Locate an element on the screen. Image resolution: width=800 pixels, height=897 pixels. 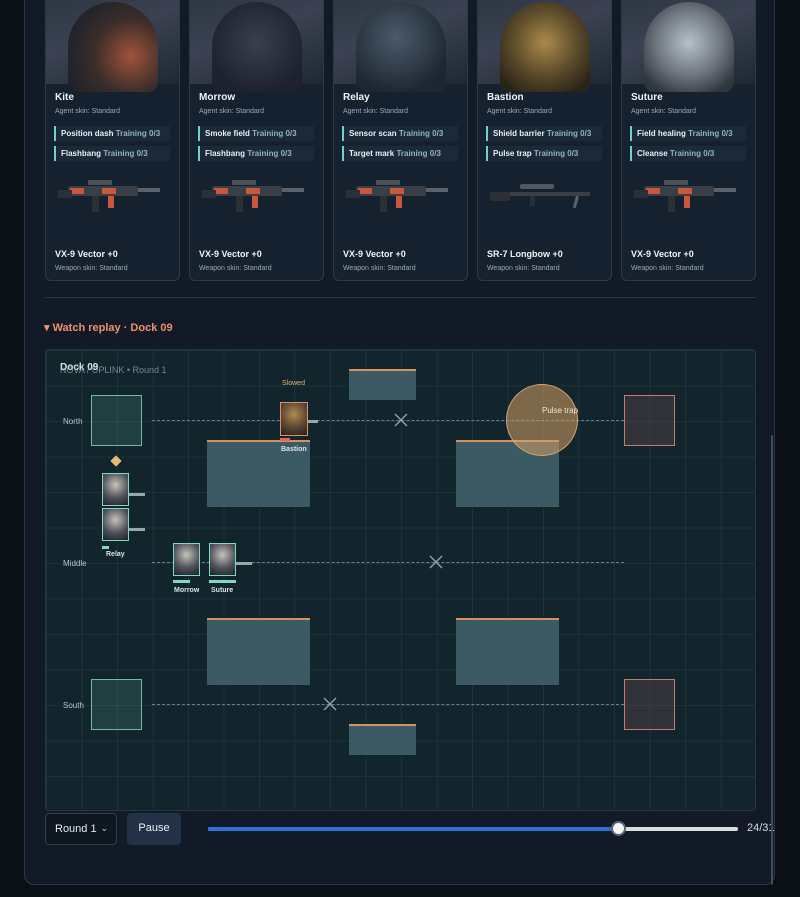
unit-label-suture: Suture is located at coordinates (222, 590).